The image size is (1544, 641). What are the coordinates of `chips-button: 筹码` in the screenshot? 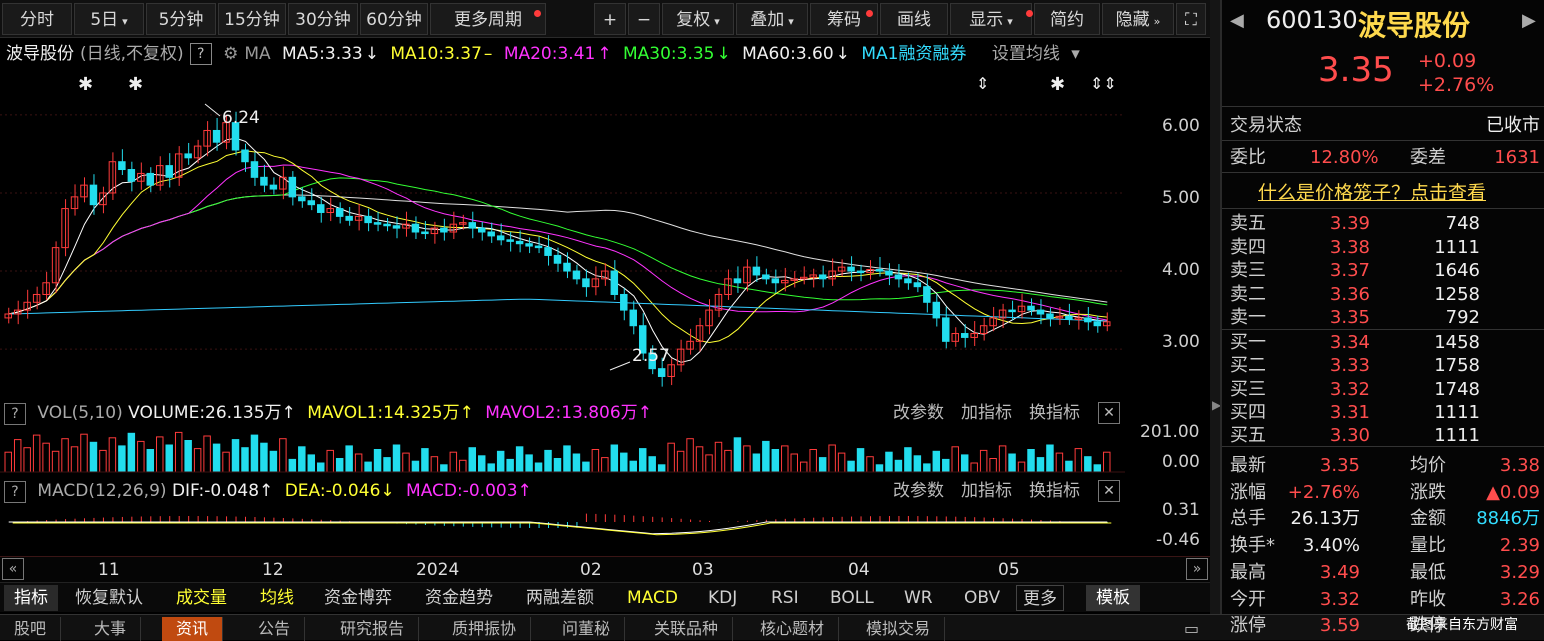 It's located at (844, 19).